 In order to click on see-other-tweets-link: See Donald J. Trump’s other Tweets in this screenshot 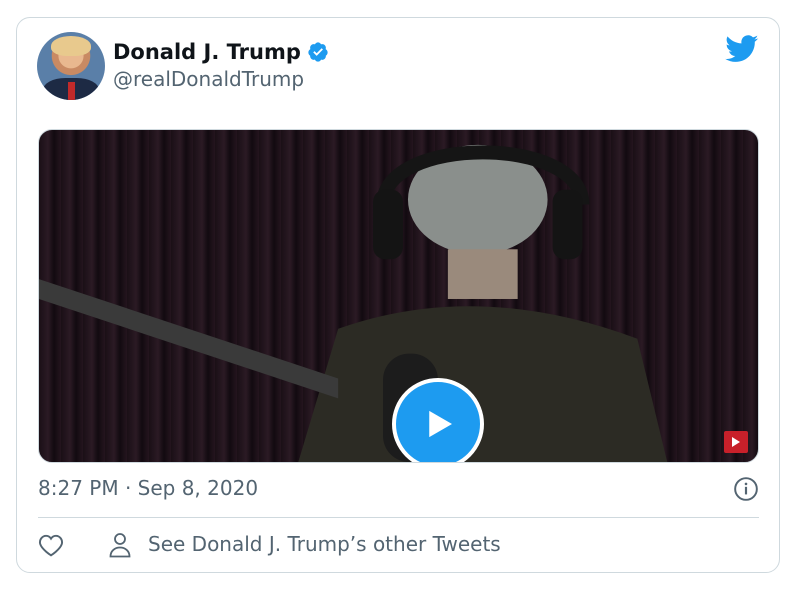, I will do `click(324, 544)`.